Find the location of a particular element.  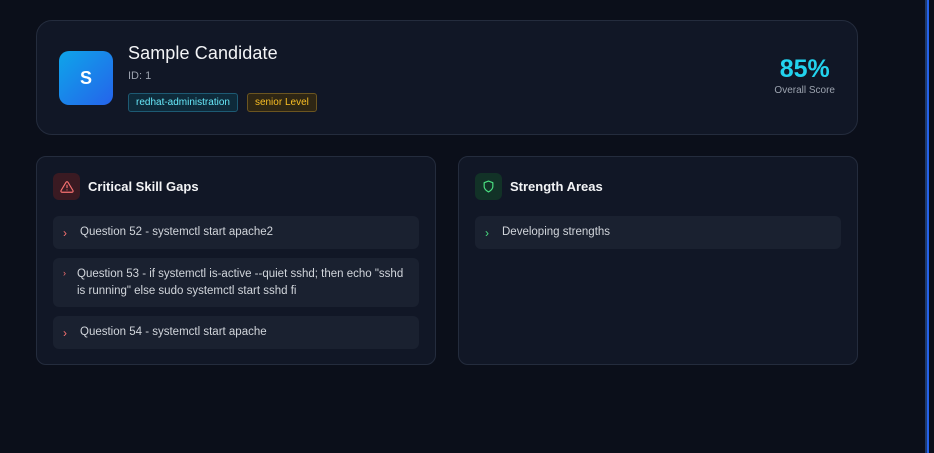

shield-icon is located at coordinates (488, 186).